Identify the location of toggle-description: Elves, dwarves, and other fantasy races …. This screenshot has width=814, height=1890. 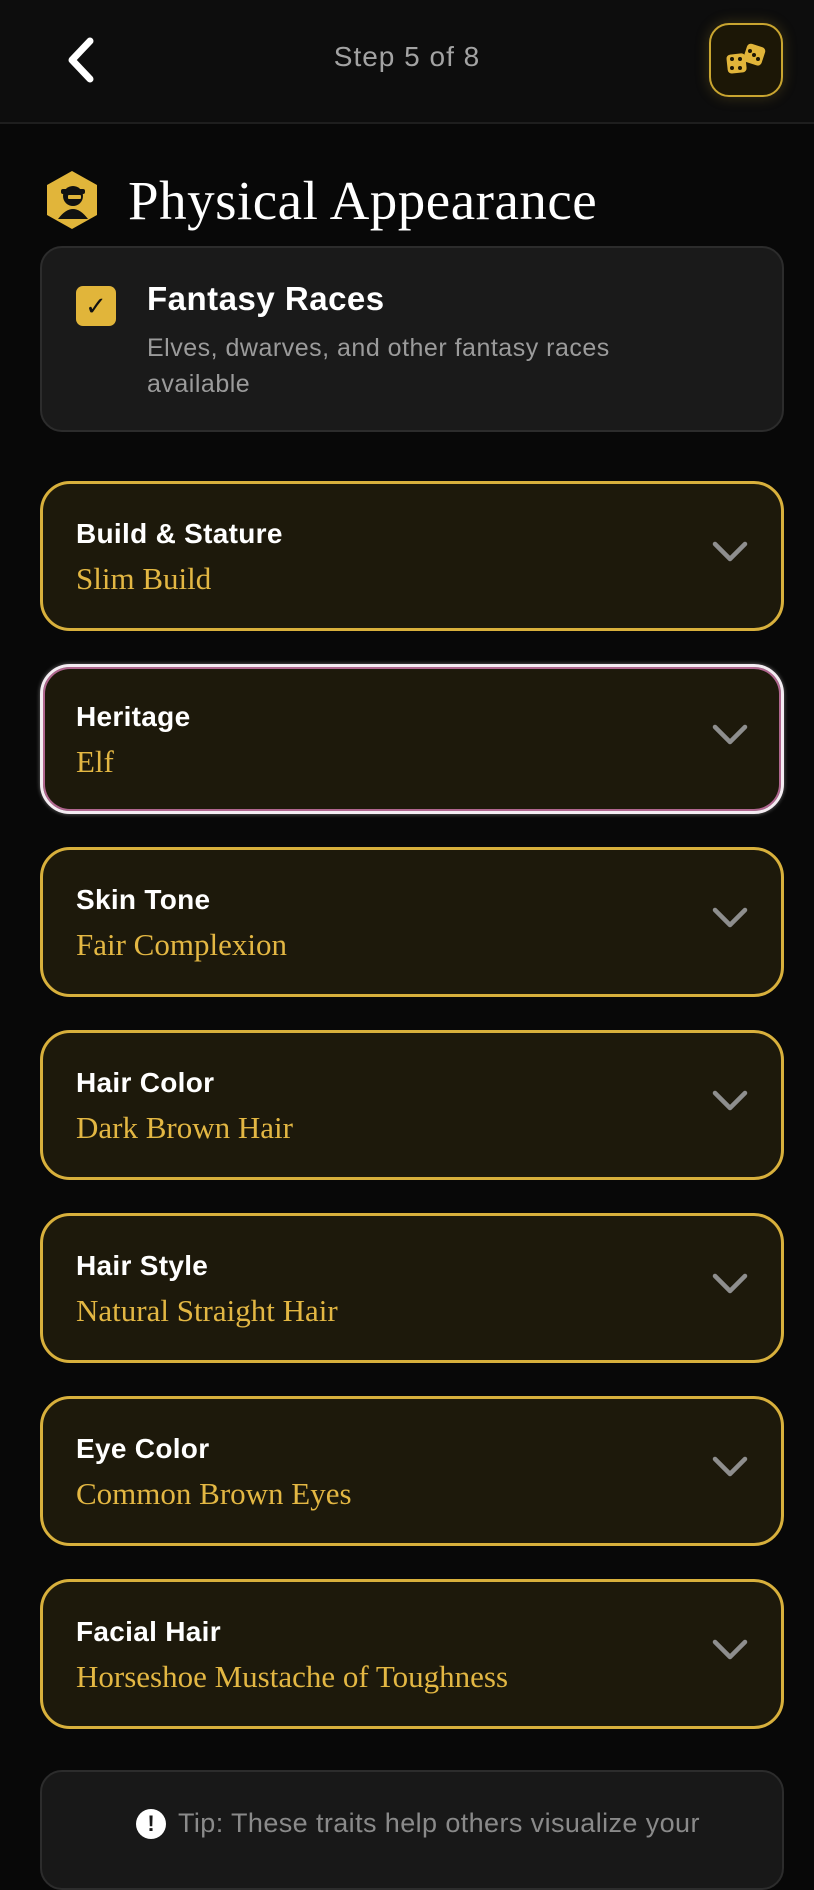
(378, 366).